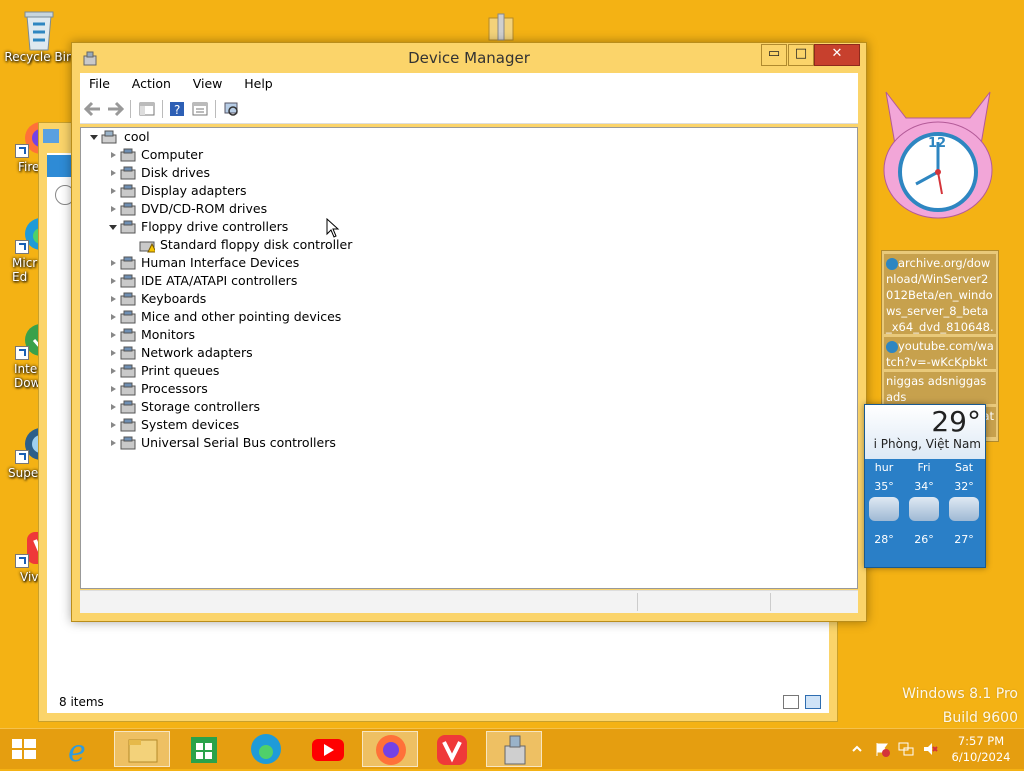 Image resolution: width=1024 pixels, height=771 pixels. I want to click on start-button, so click(24, 749).